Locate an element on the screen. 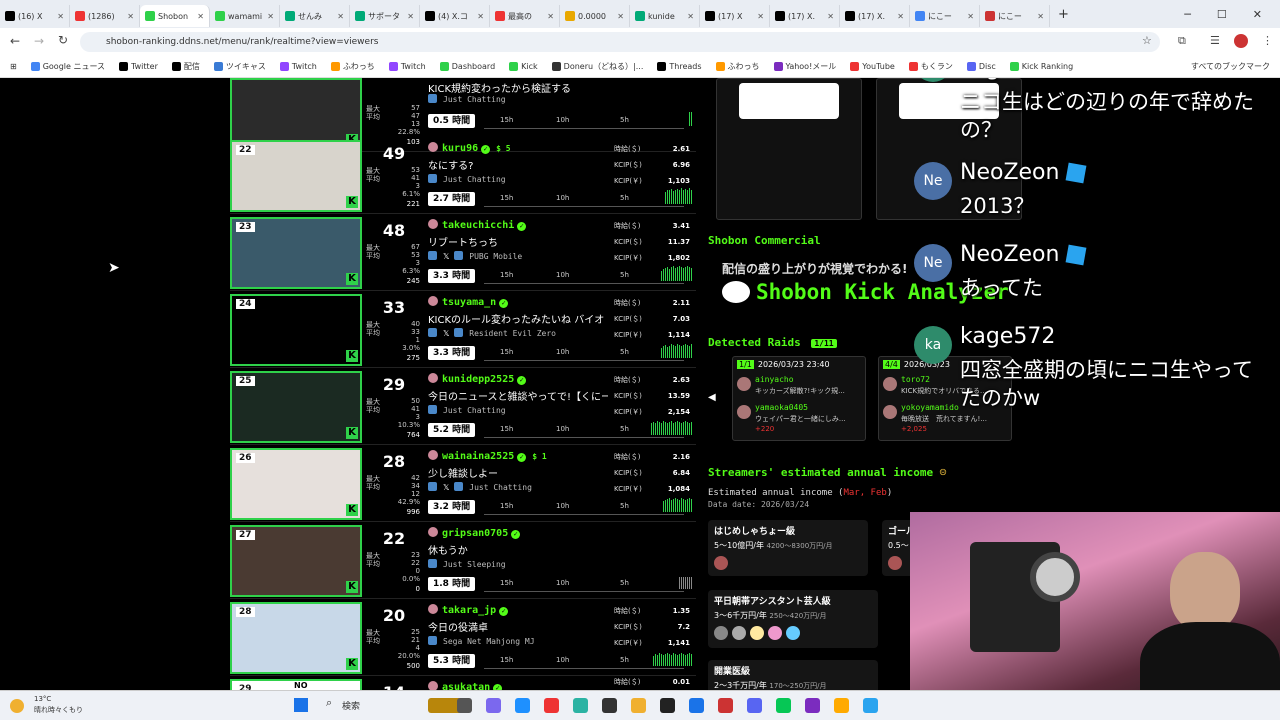 This screenshot has height=720, width=1280. stream-thumbnail: 24 K is located at coordinates (296, 330).